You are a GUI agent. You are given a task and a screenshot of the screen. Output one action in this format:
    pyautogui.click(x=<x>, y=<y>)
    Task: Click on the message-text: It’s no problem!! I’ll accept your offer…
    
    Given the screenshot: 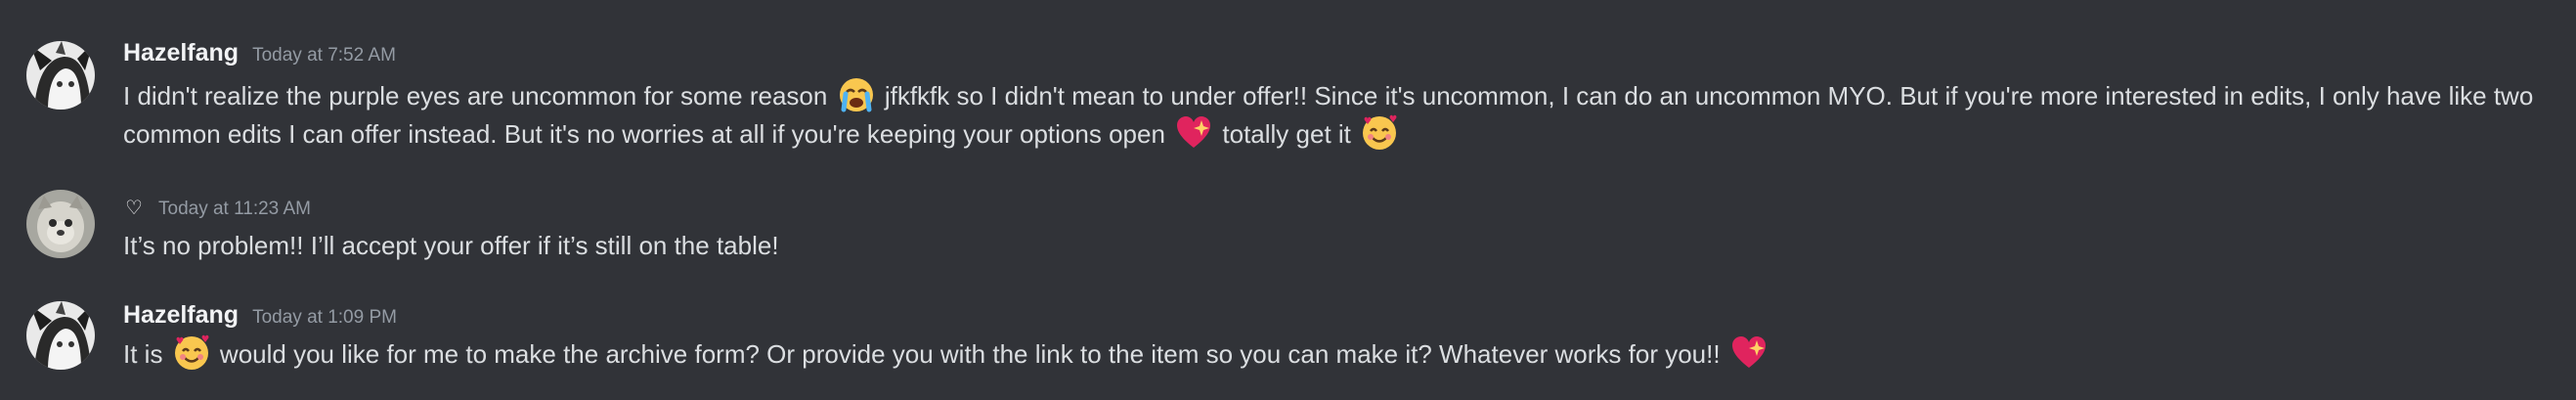 What is the action you would take?
    pyautogui.click(x=451, y=245)
    